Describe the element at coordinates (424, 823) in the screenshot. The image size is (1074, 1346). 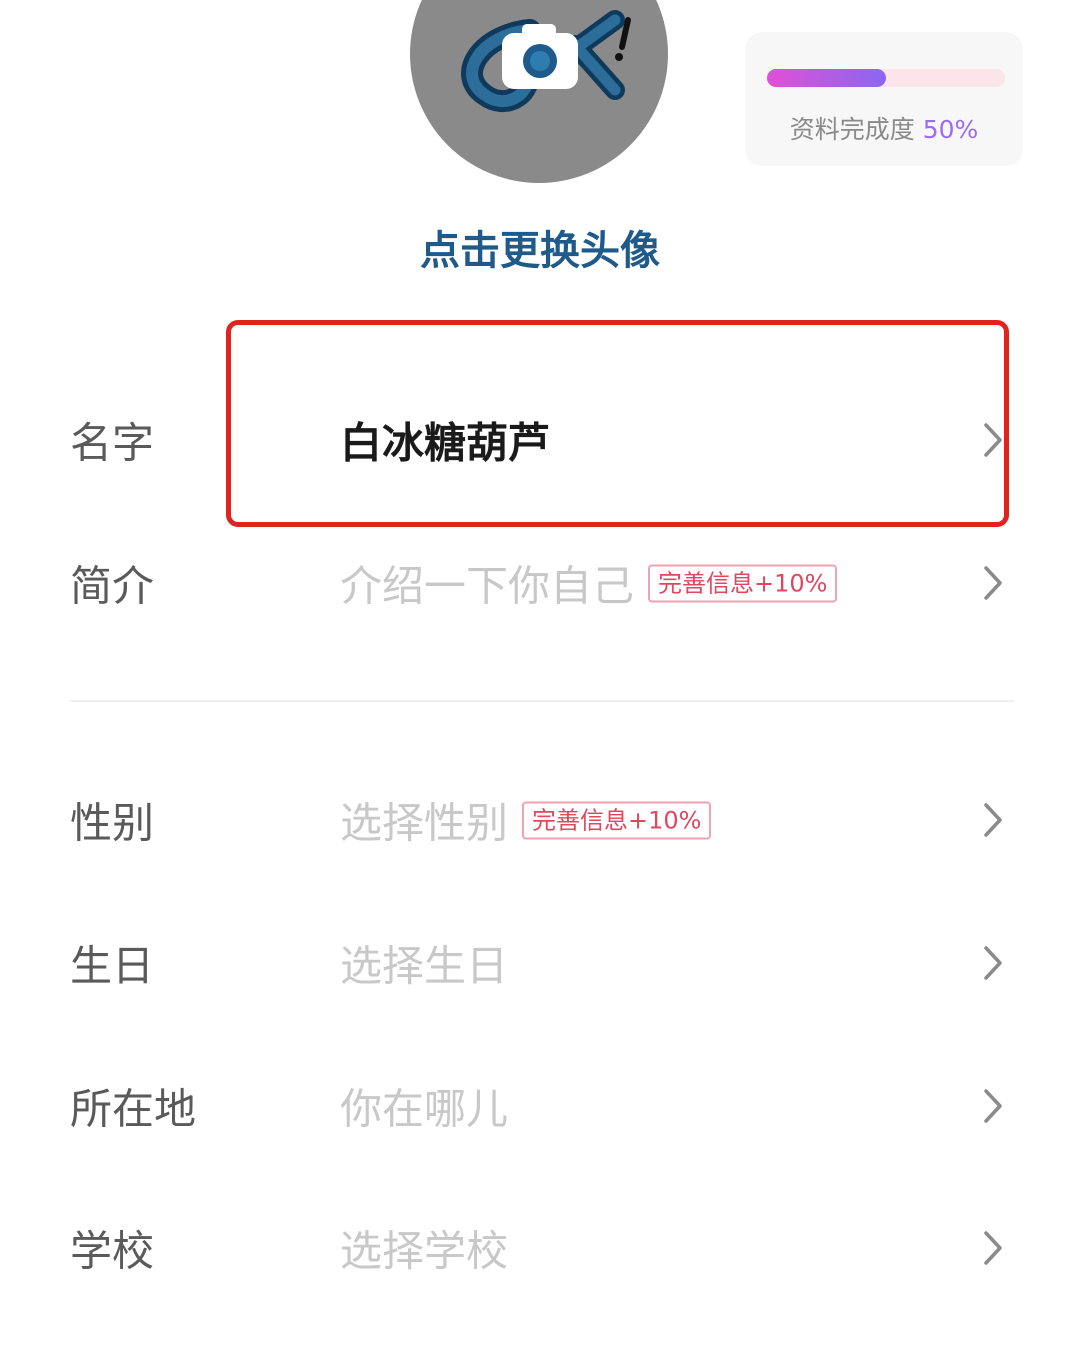
I see `row-value-gender: 选择性别` at that location.